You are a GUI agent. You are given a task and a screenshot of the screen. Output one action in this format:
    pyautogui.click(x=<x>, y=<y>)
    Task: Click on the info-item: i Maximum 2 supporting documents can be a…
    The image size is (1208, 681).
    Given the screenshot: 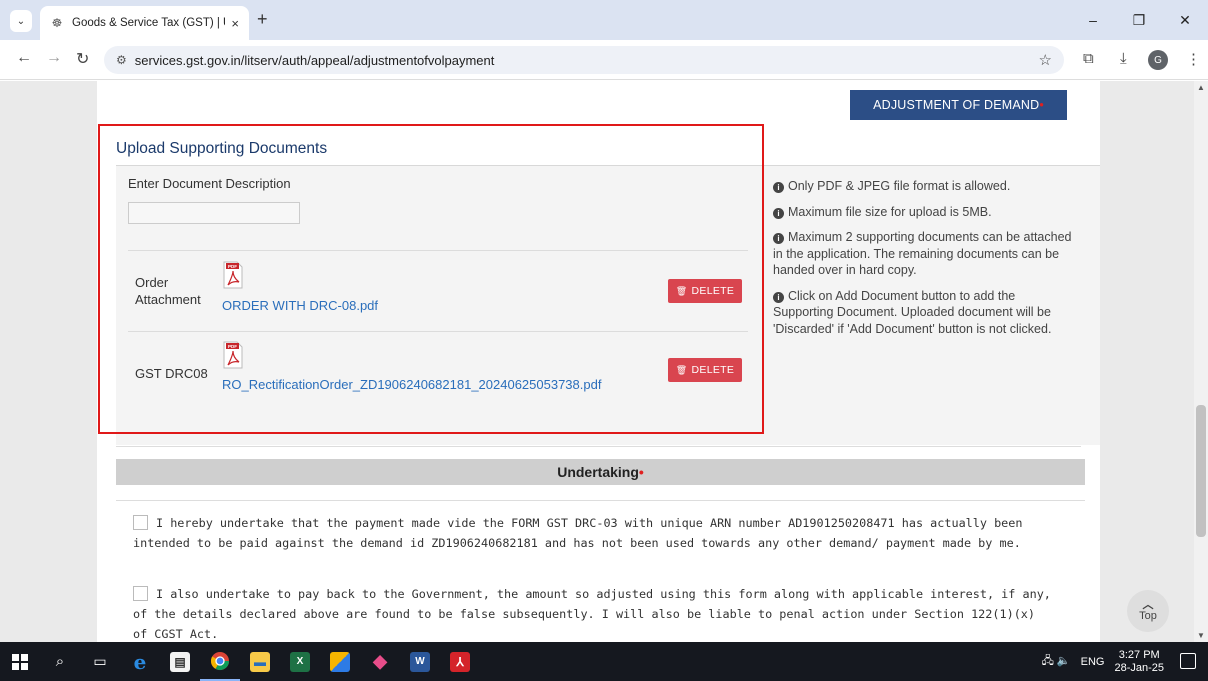 What is the action you would take?
    pyautogui.click(x=923, y=254)
    